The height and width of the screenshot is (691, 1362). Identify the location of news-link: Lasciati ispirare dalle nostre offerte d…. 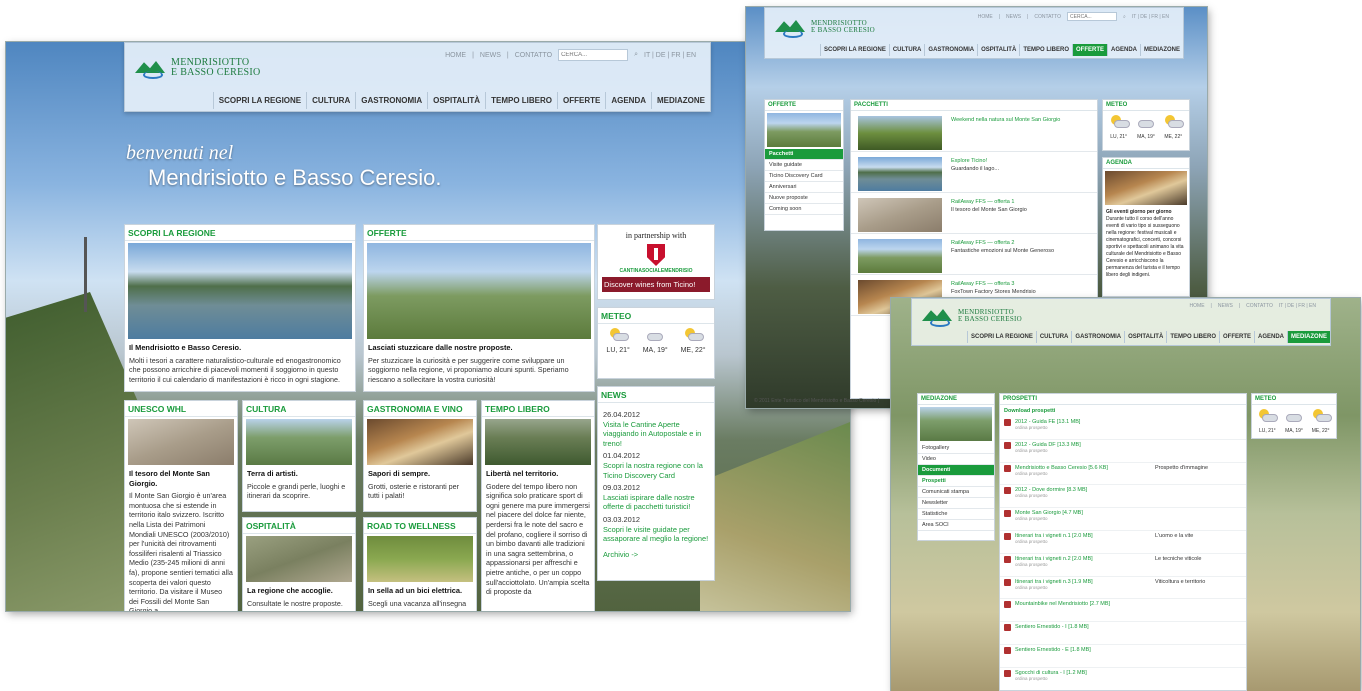
(656, 502).